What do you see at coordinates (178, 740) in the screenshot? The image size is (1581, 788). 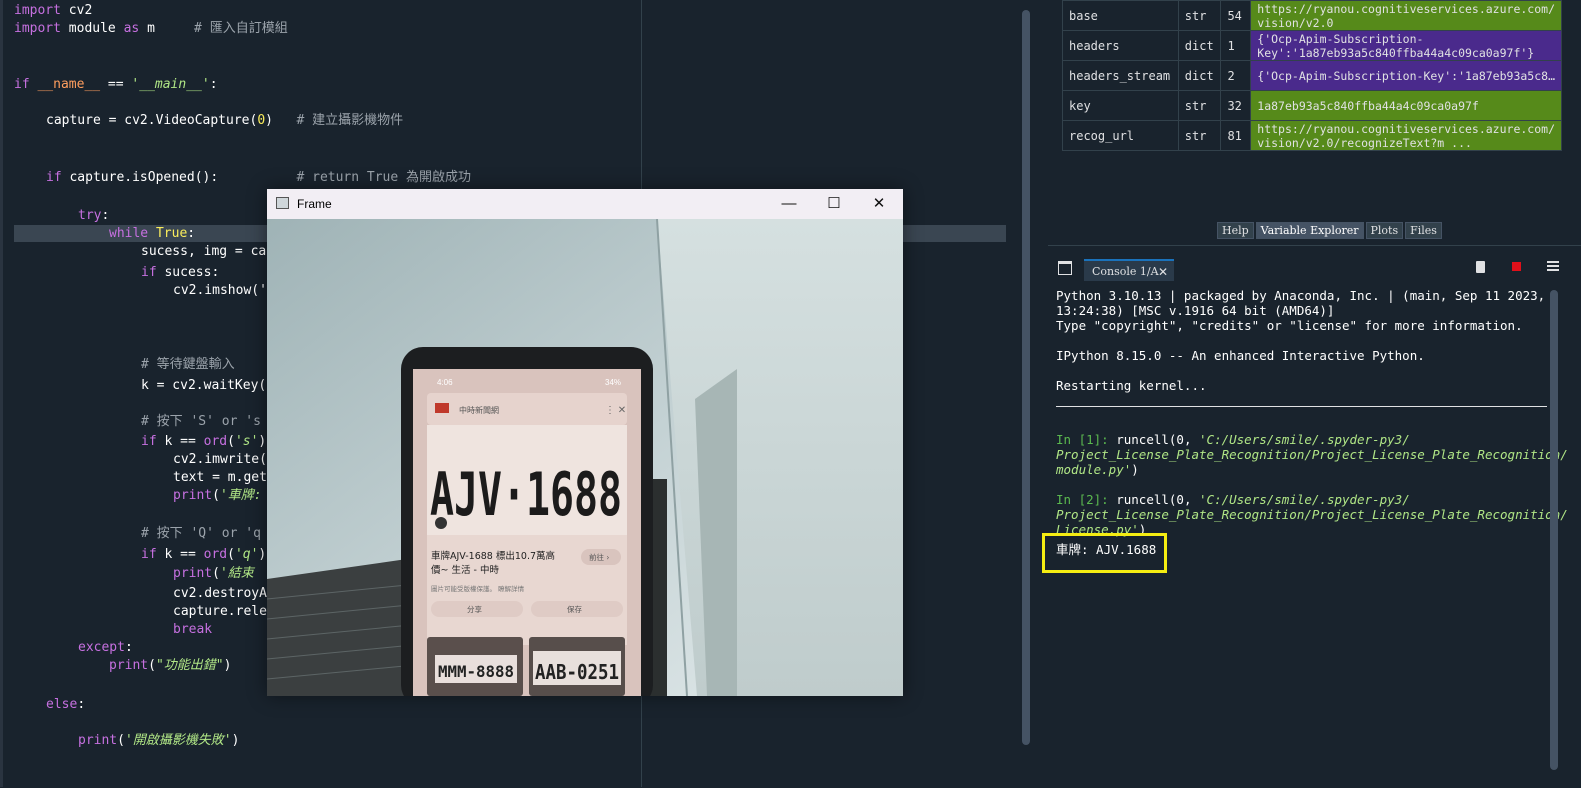 I see `code-token: '開啟攝影機失敗'` at bounding box center [178, 740].